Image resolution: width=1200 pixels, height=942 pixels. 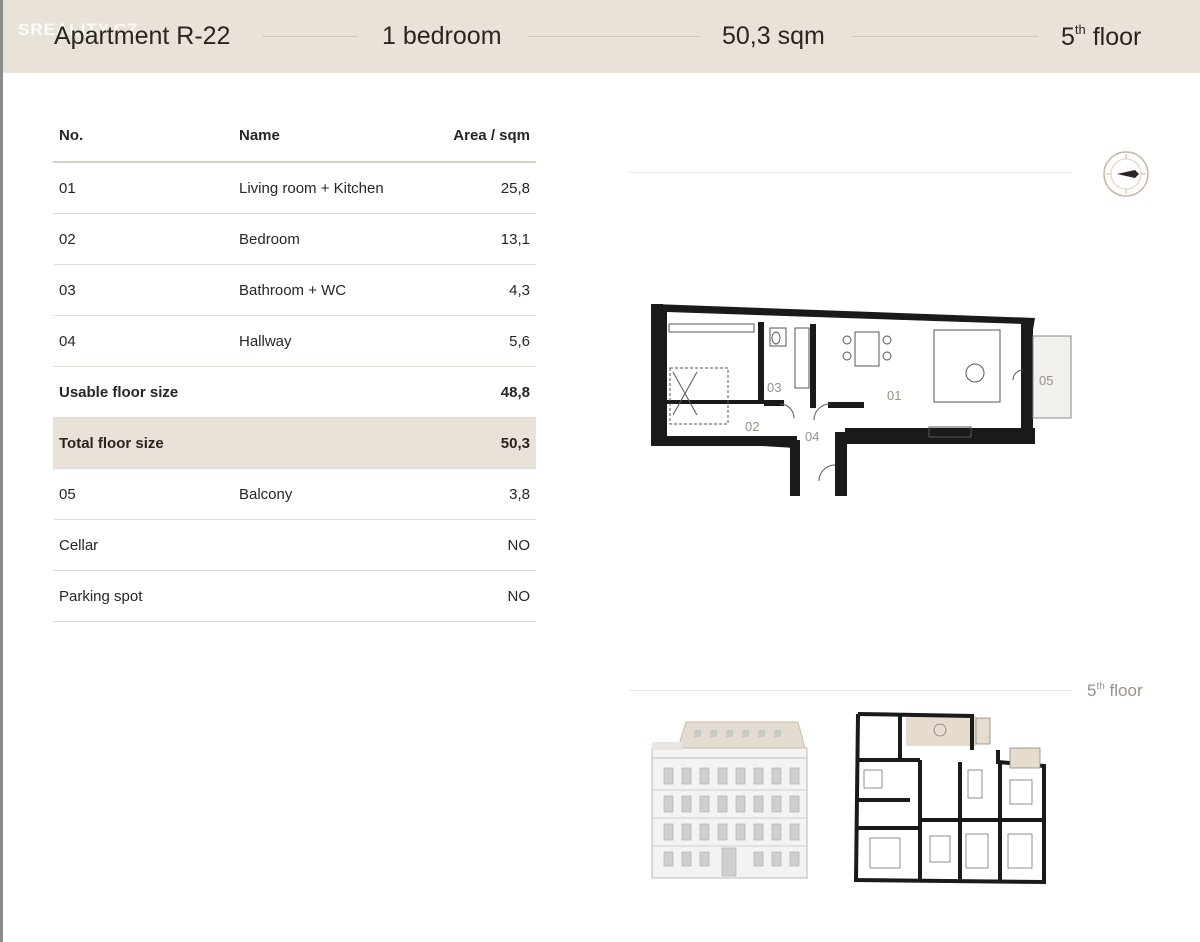 I want to click on left-edge-line, so click(x=1, y=471).